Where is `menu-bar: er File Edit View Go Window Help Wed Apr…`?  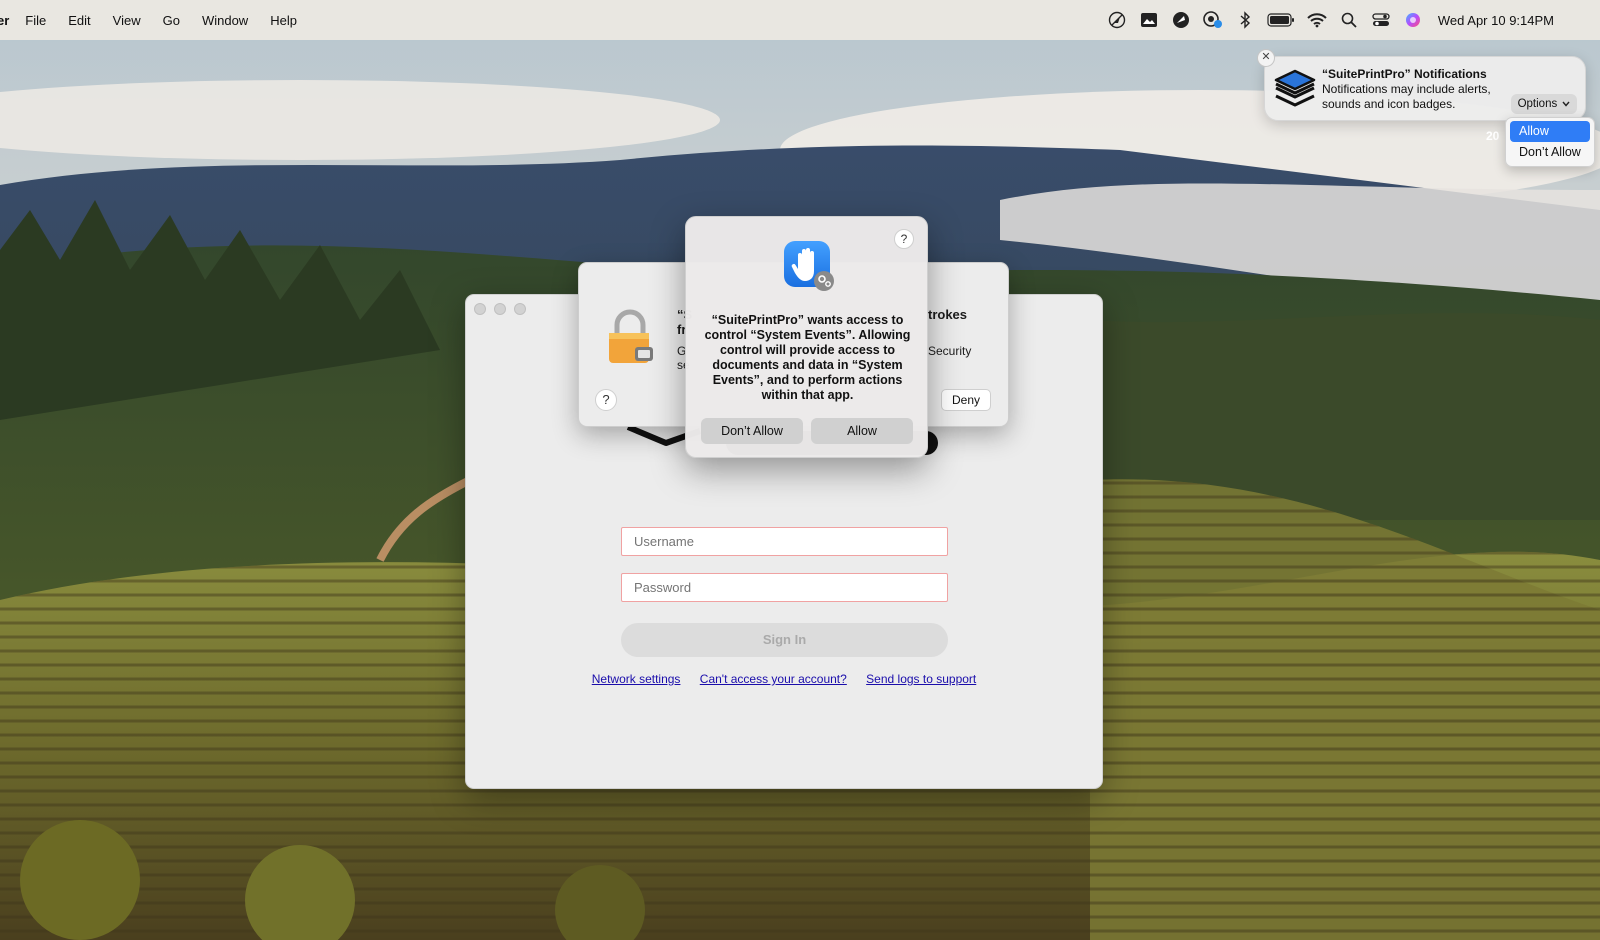 menu-bar: er File Edit View Go Window Help Wed Apr… is located at coordinates (800, 20).